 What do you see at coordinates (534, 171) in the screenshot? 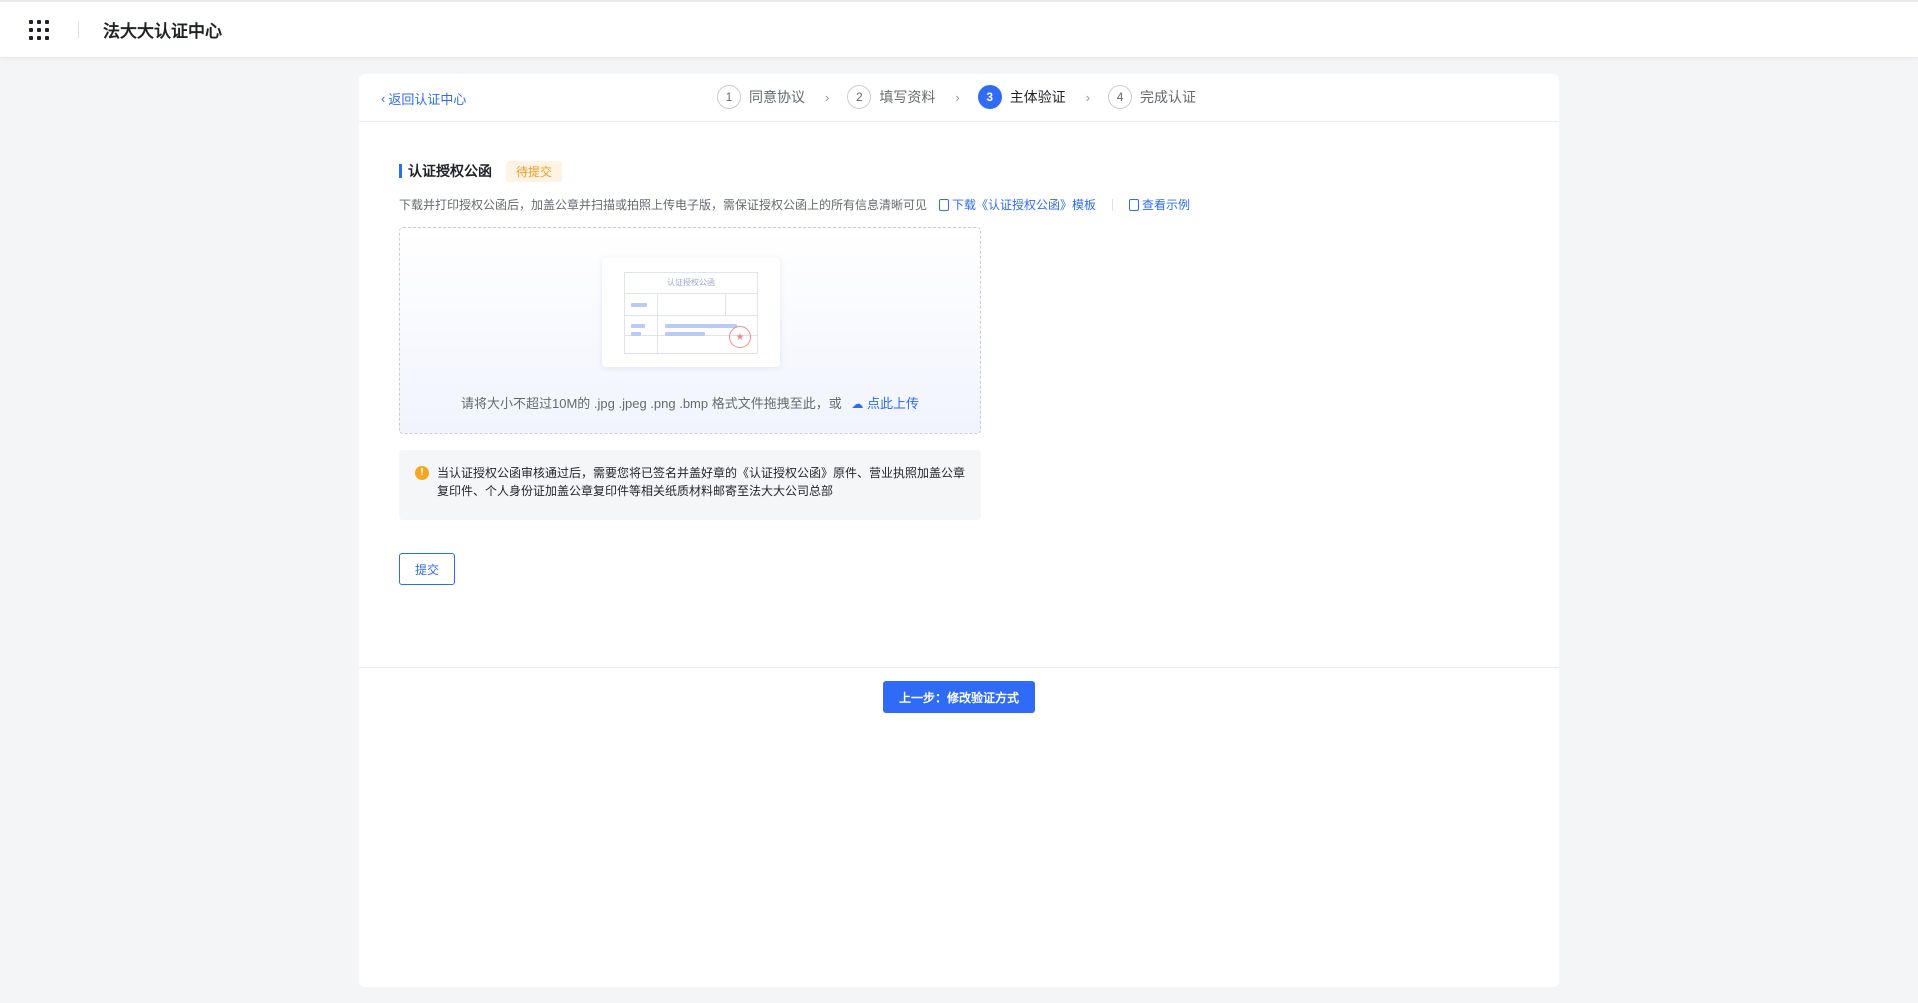
I see `status-badge: 待提交` at bounding box center [534, 171].